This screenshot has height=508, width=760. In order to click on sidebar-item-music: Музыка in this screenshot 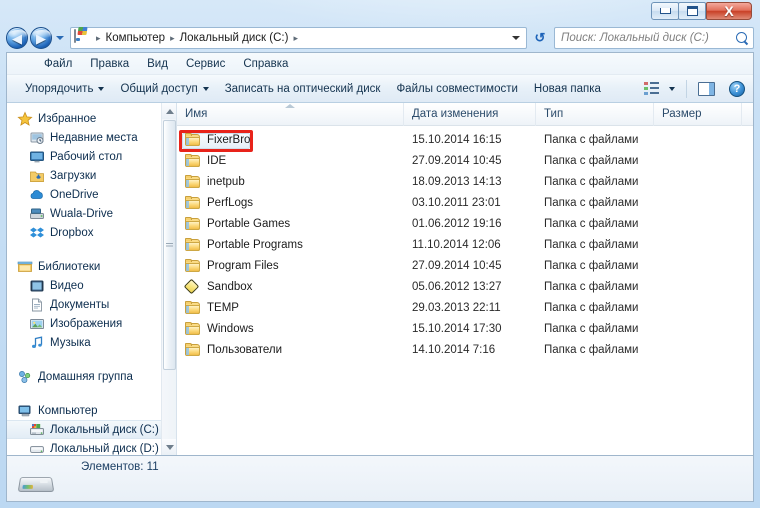, I will do `click(91, 342)`.